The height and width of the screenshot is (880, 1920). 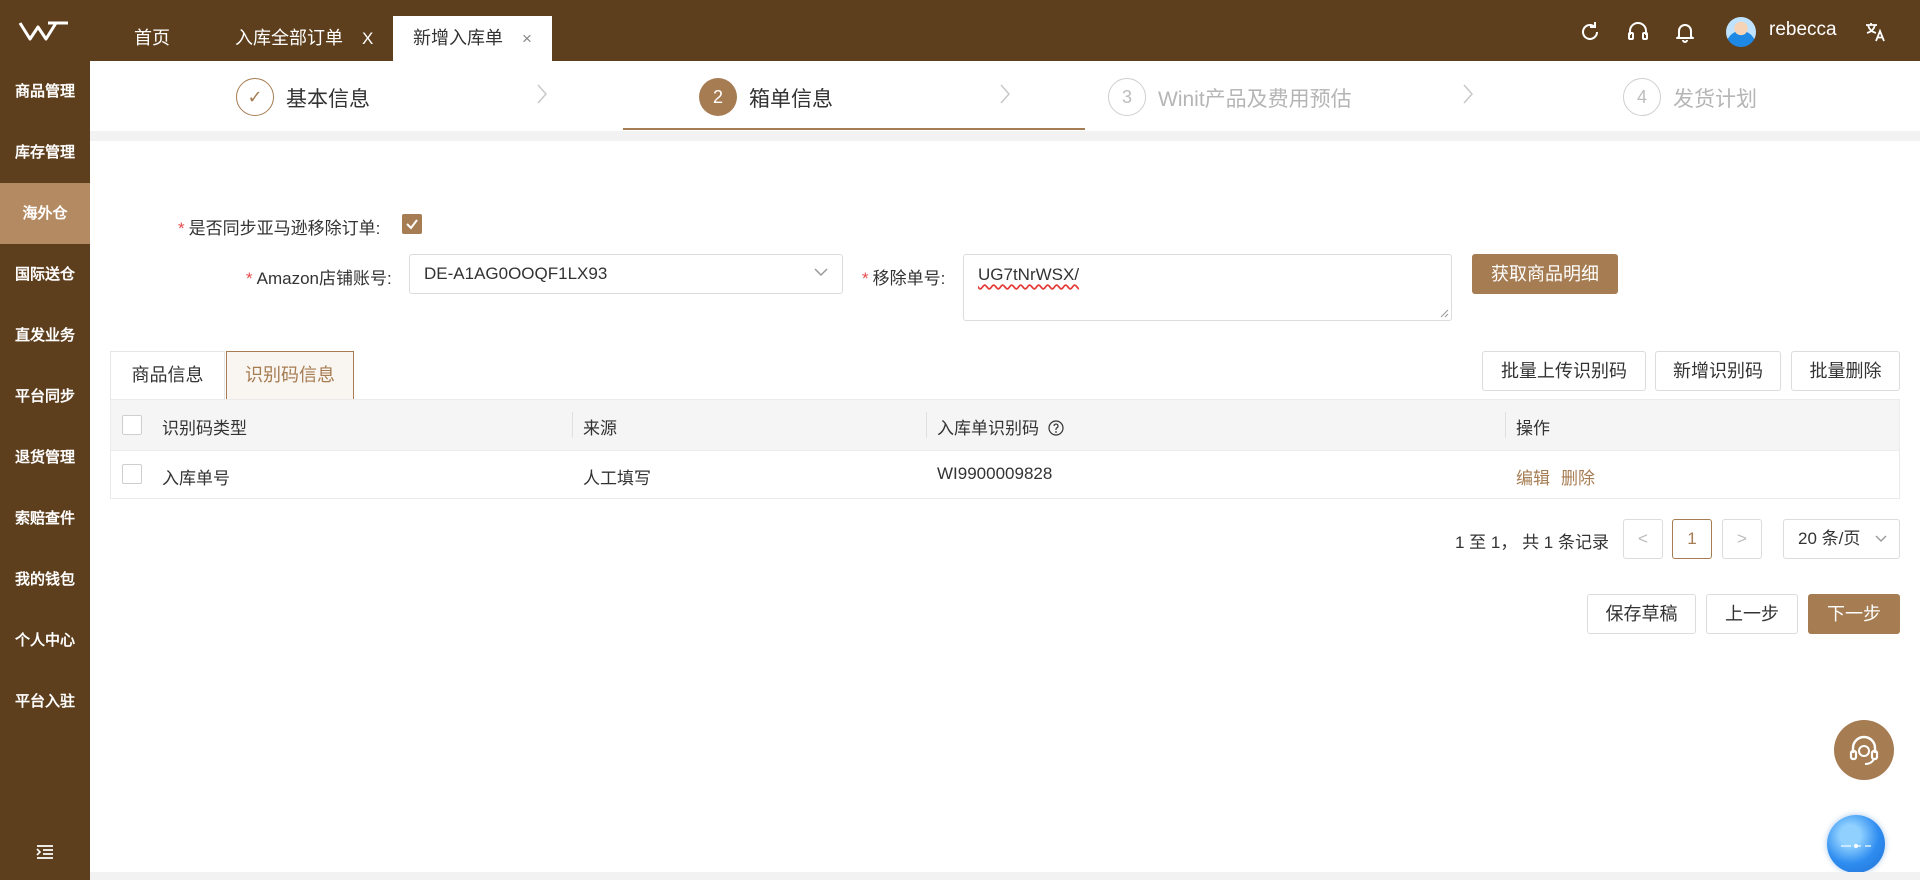 What do you see at coordinates (1255, 99) in the screenshot?
I see `step-3-label: Winit产品及费用预估` at bounding box center [1255, 99].